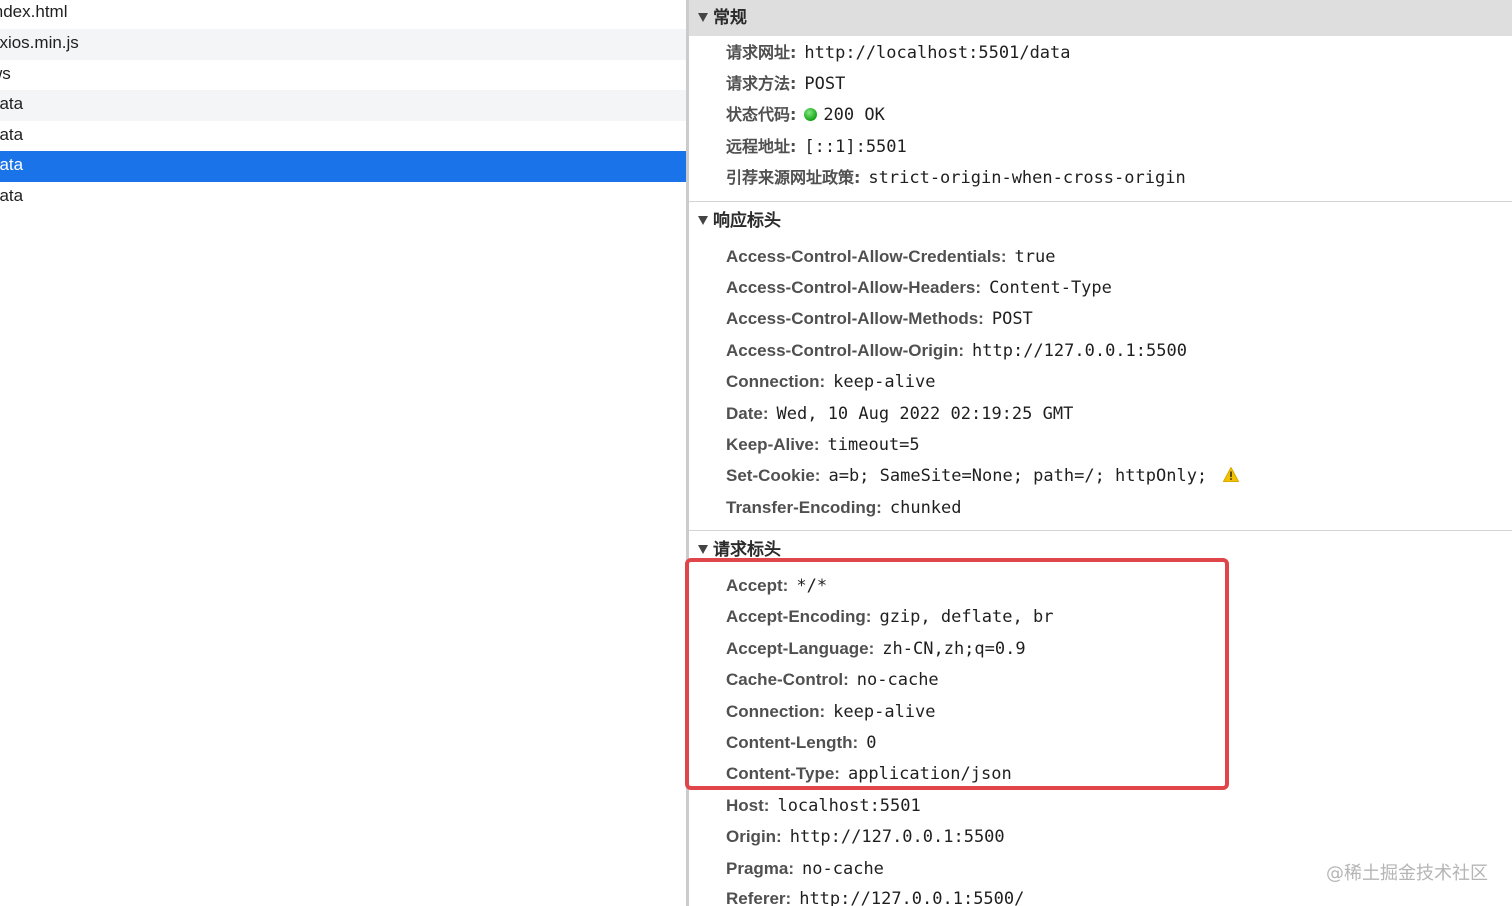 Image resolution: width=1512 pixels, height=906 pixels. I want to click on request-row: index.html, so click(343, 14).